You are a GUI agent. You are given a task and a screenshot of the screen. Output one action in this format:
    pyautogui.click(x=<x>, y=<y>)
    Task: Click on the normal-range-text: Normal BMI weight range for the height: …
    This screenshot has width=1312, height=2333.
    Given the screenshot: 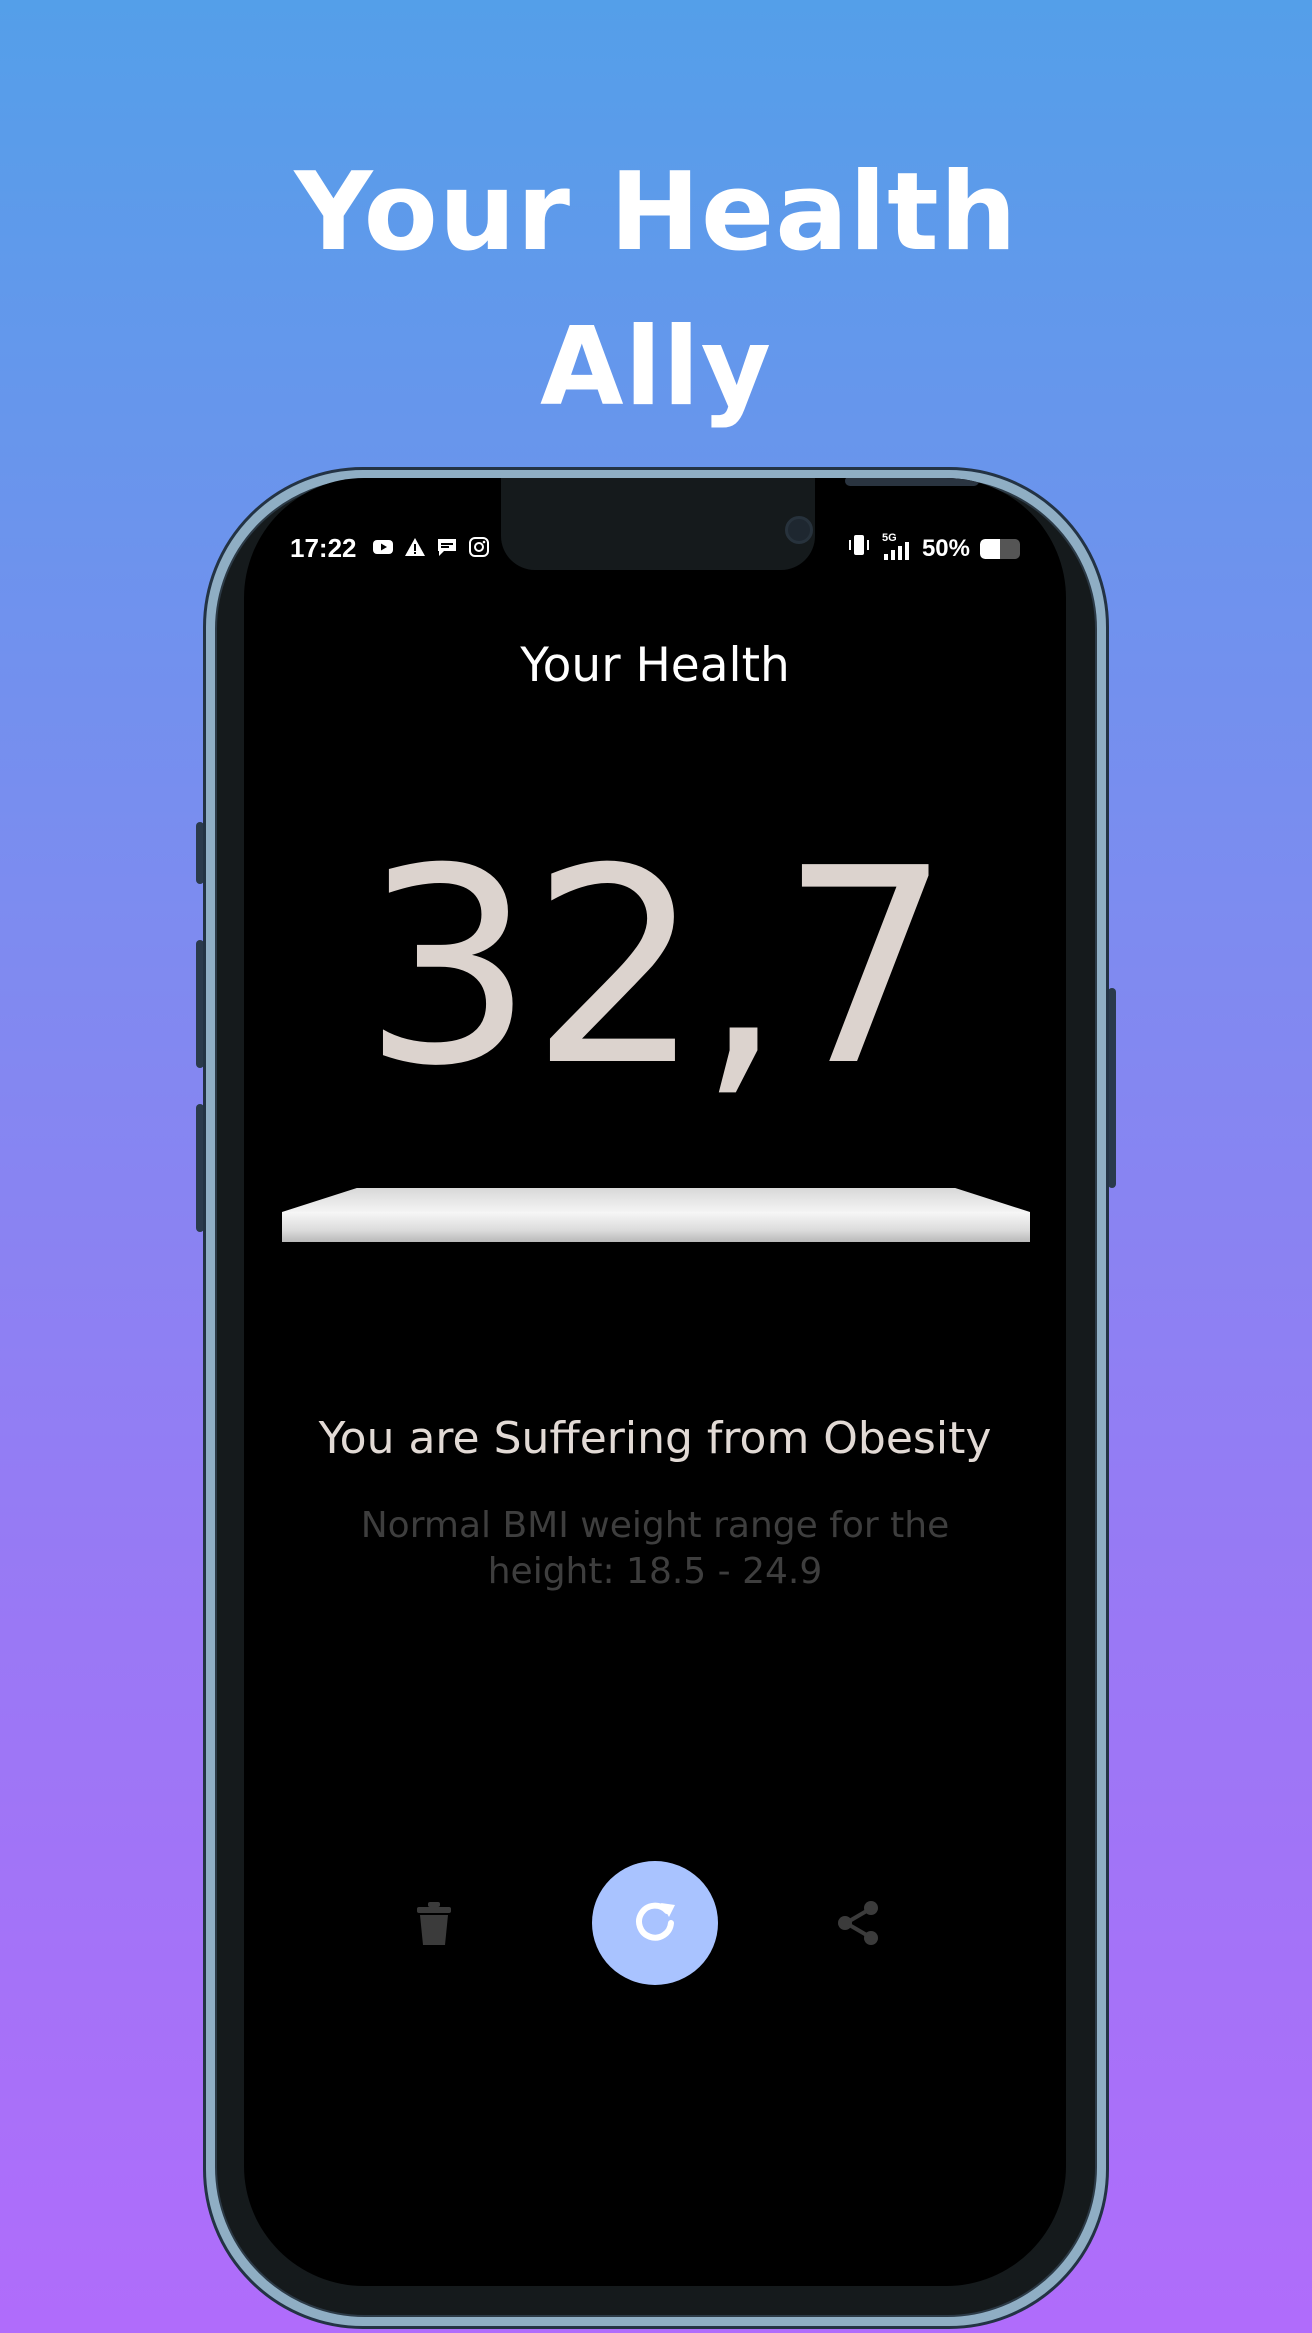 What is the action you would take?
    pyautogui.click(x=655, y=1549)
    